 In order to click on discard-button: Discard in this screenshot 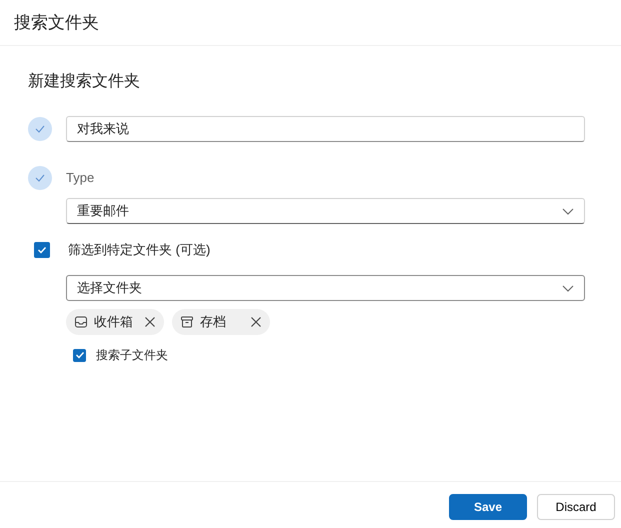, I will do `click(576, 507)`.